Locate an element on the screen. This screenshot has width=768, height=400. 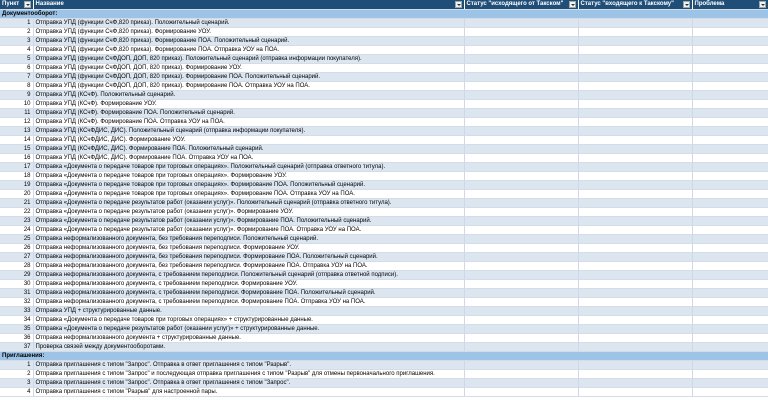
column-header-incoming-status: Статус "входящего к Такскому" is located at coordinates (635, 5).